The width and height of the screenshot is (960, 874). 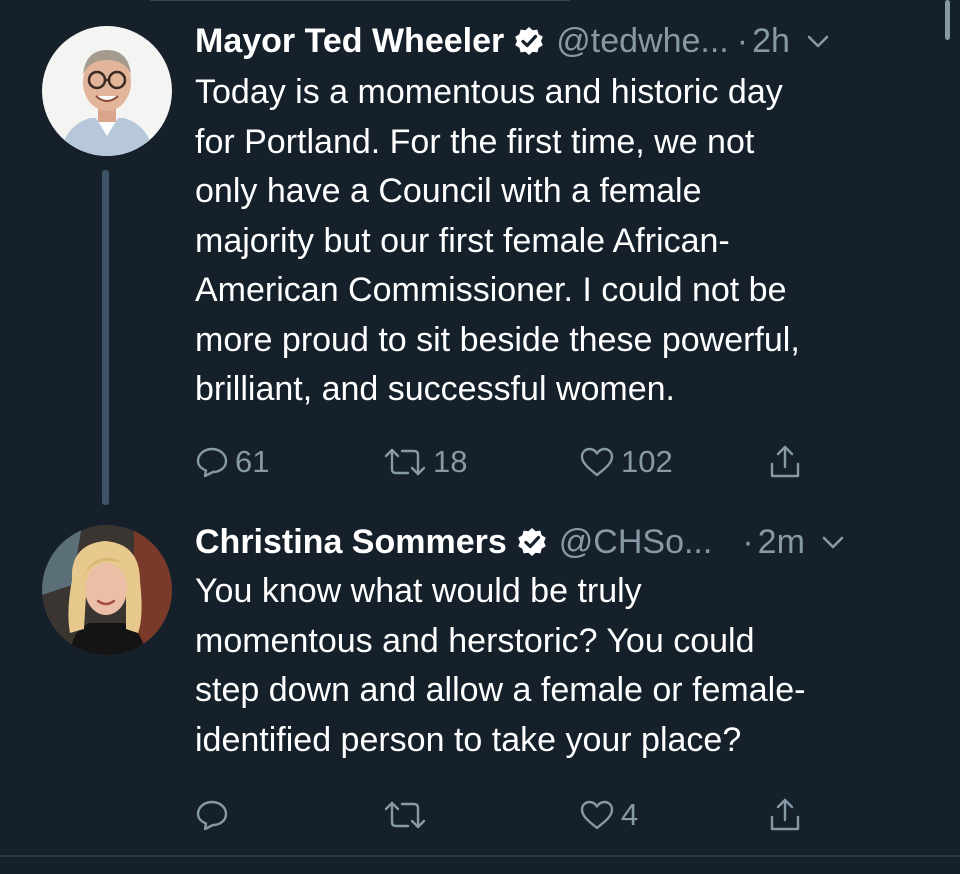 I want to click on tweet-divider, so click(x=480, y=856).